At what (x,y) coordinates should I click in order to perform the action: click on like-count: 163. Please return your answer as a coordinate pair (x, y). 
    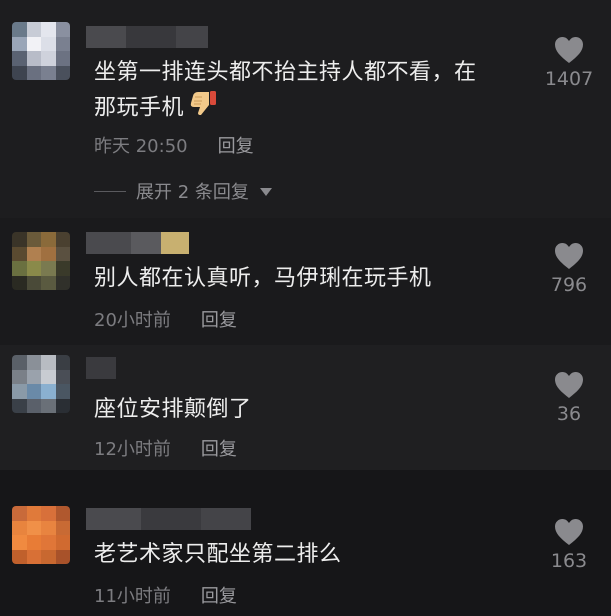
    Looking at the image, I should click on (569, 561).